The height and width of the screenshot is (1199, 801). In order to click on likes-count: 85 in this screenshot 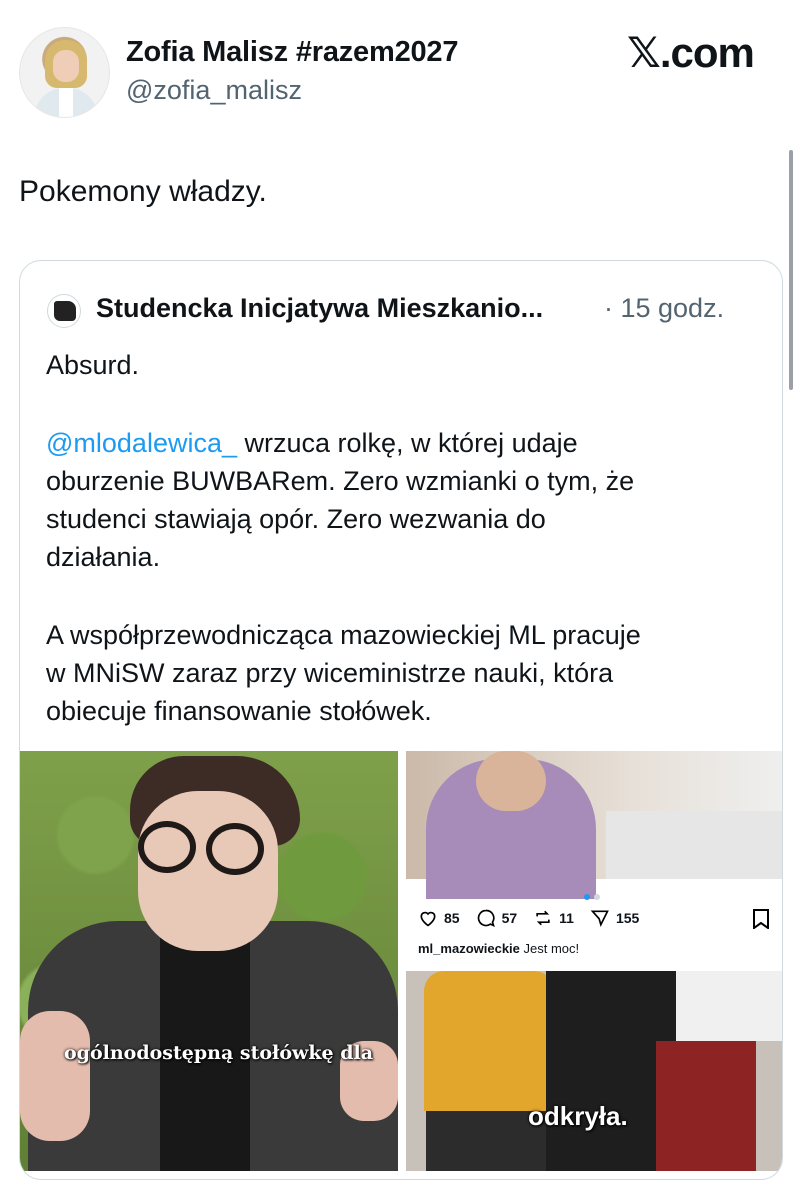, I will do `click(452, 918)`.